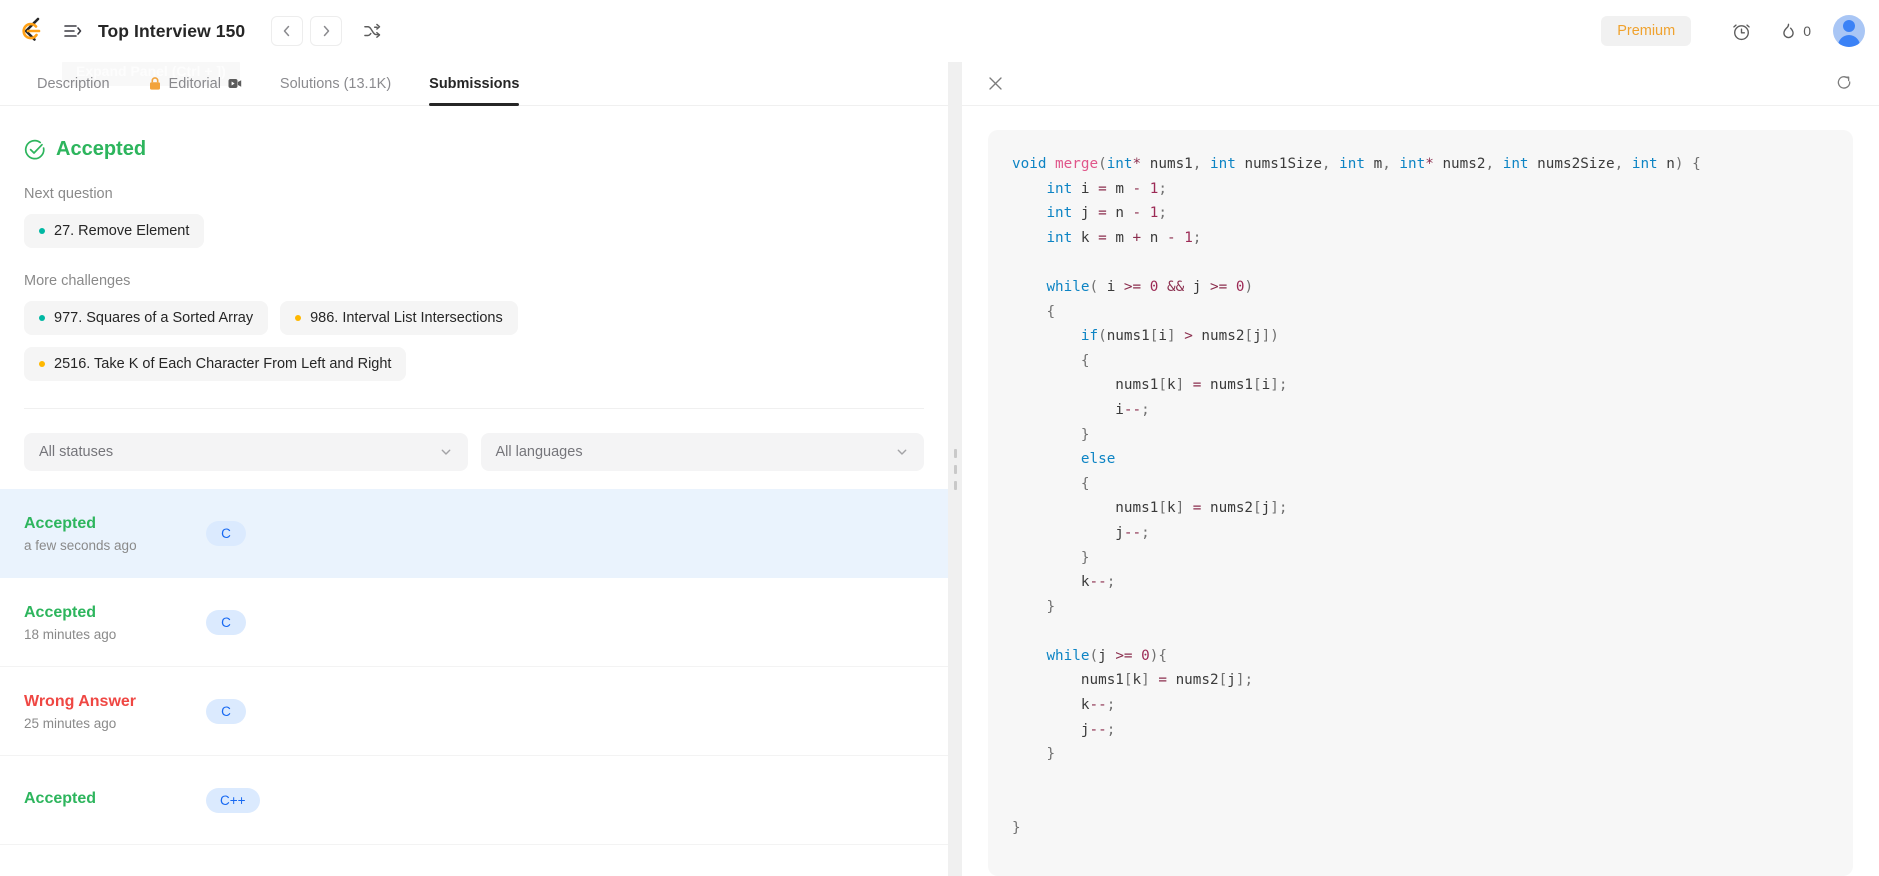  What do you see at coordinates (70, 634) in the screenshot?
I see `submission-time: 18 minutes ago` at bounding box center [70, 634].